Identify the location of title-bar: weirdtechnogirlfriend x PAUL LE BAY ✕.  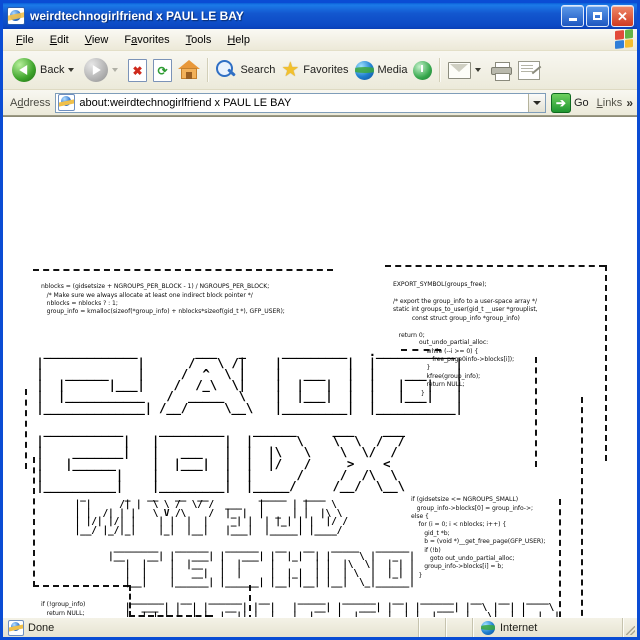
(320, 16).